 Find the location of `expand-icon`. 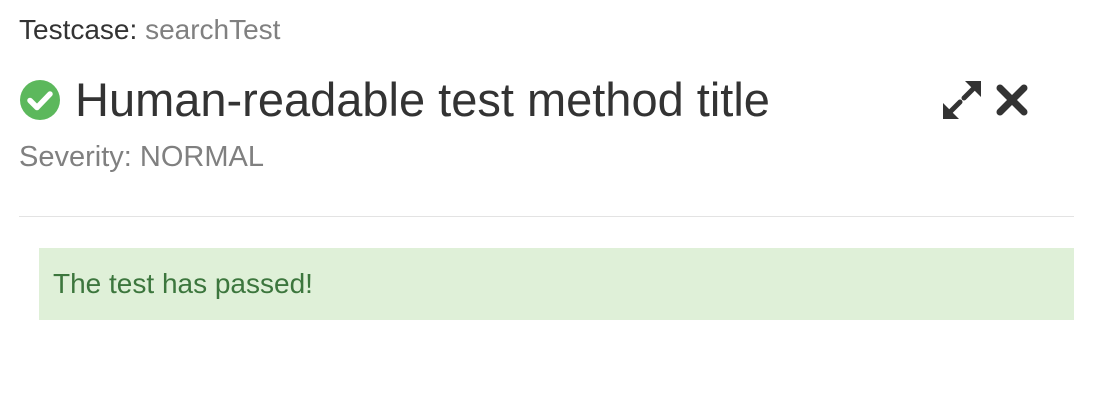

expand-icon is located at coordinates (962, 100).